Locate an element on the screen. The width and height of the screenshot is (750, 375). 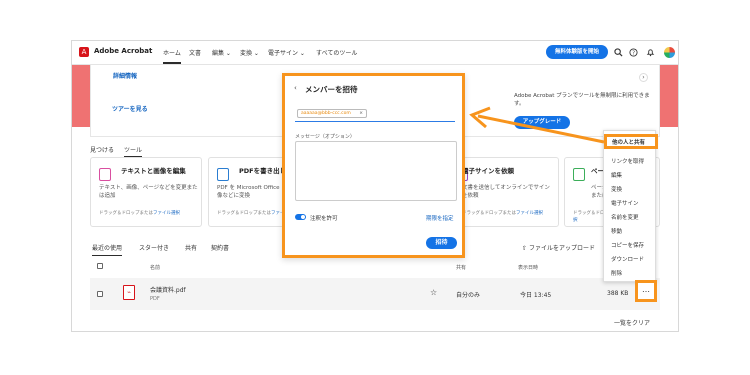
export-pdf-icon is located at coordinates (223, 174).